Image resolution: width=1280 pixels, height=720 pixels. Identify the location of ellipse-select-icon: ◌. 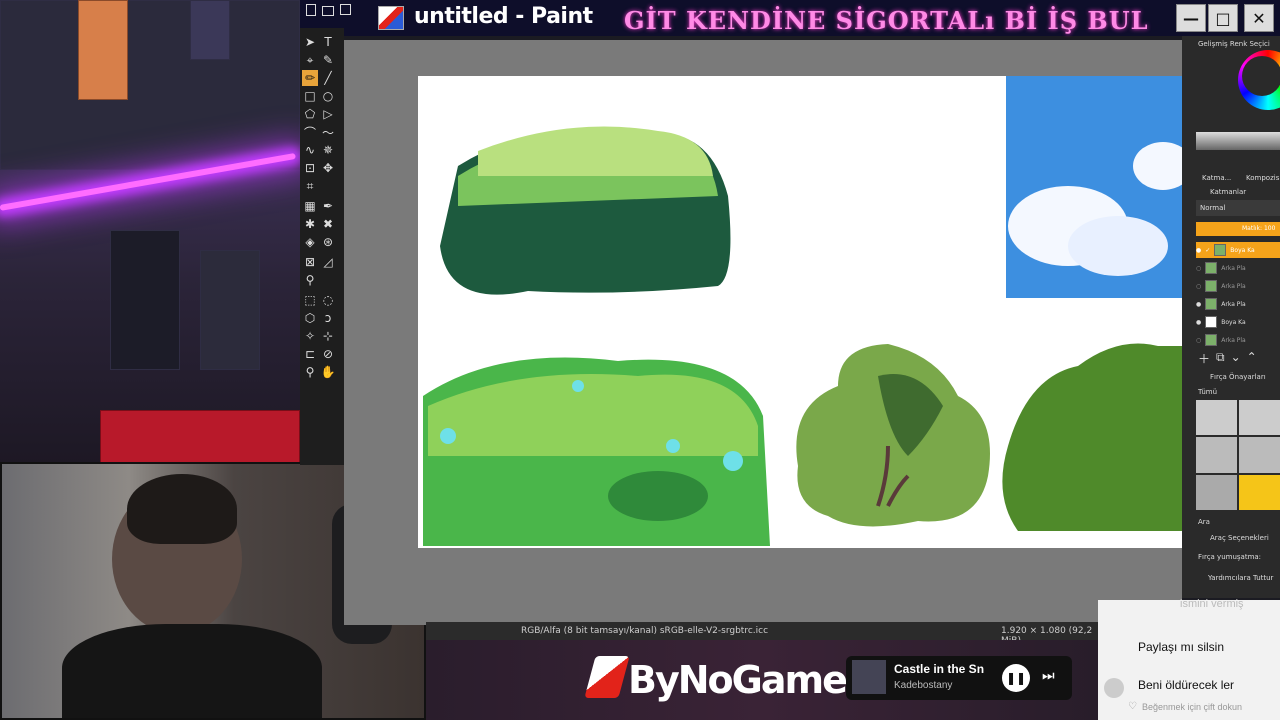
(328, 300).